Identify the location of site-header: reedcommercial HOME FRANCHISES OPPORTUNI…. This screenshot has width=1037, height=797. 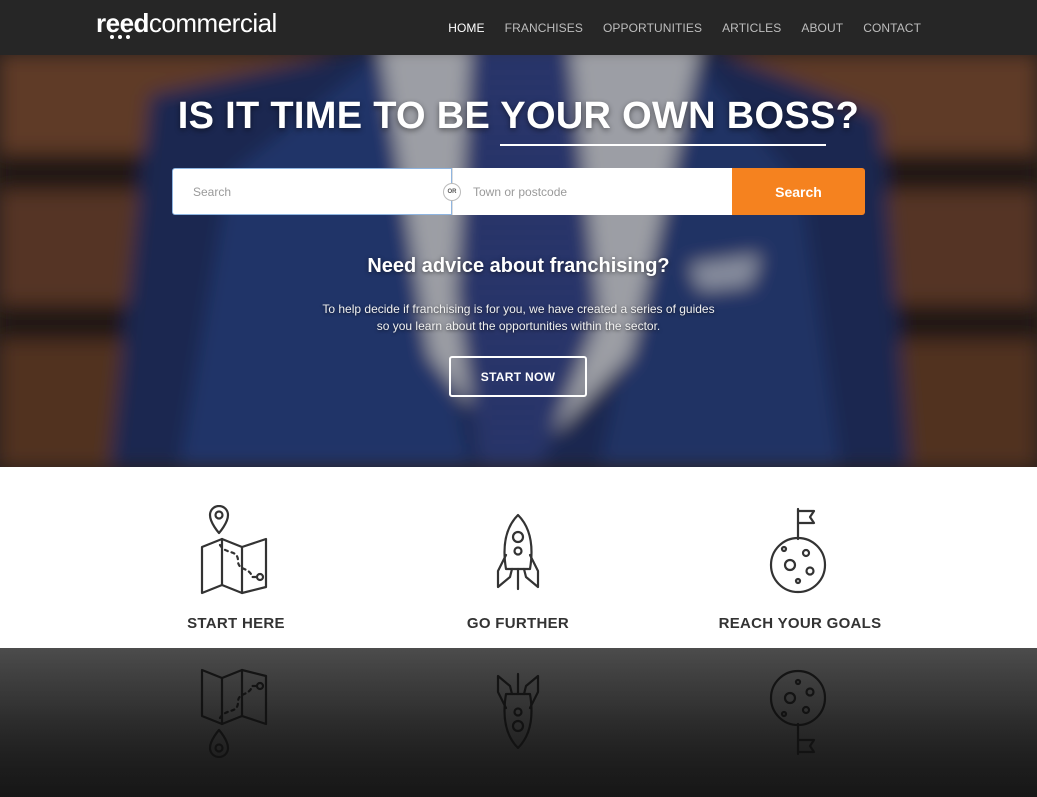
(518, 27).